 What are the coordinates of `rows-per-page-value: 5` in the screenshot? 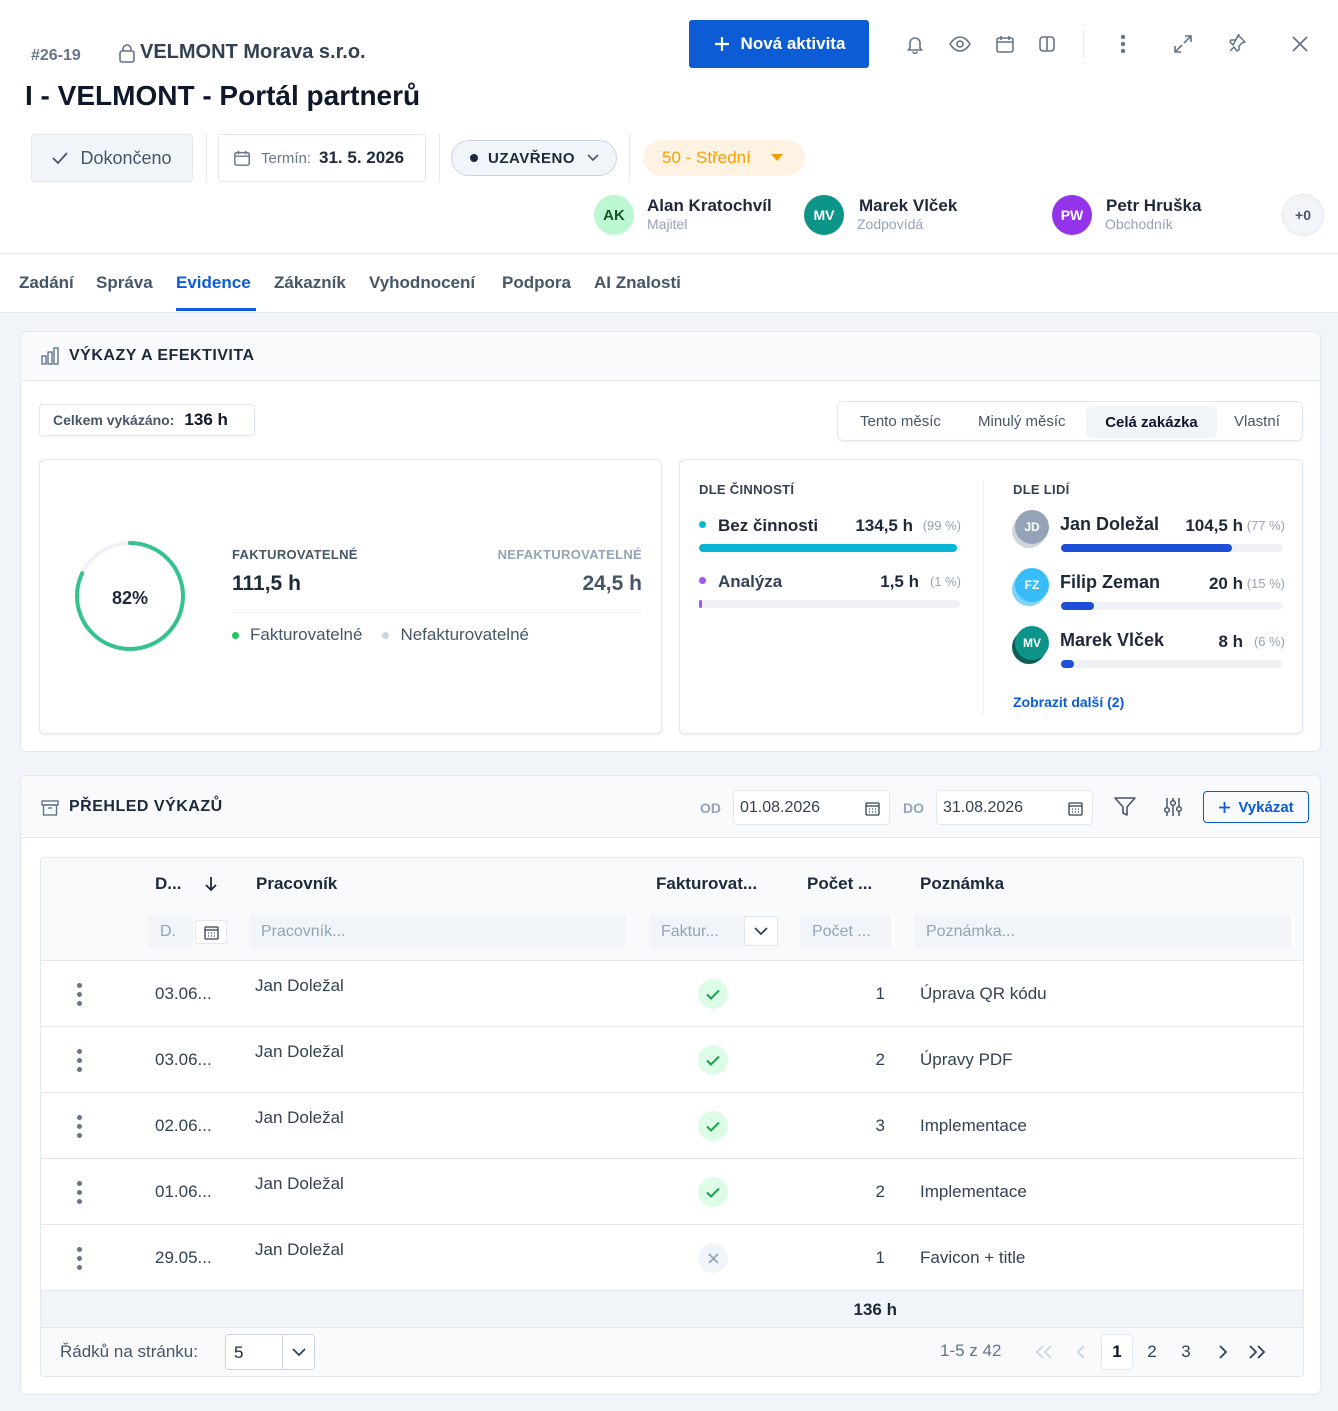 It's located at (239, 1352).